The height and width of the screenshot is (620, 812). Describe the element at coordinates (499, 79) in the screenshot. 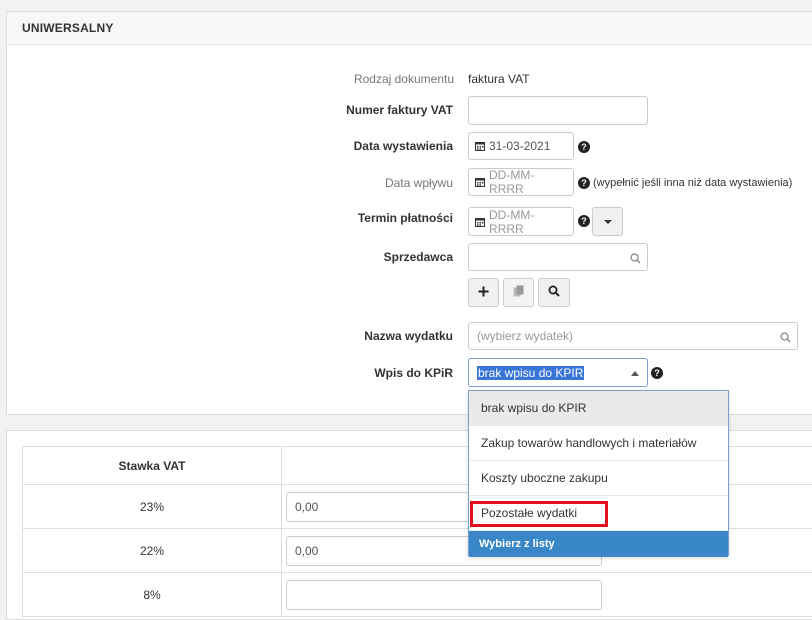

I see `doc-type-value: faktura VAT` at that location.